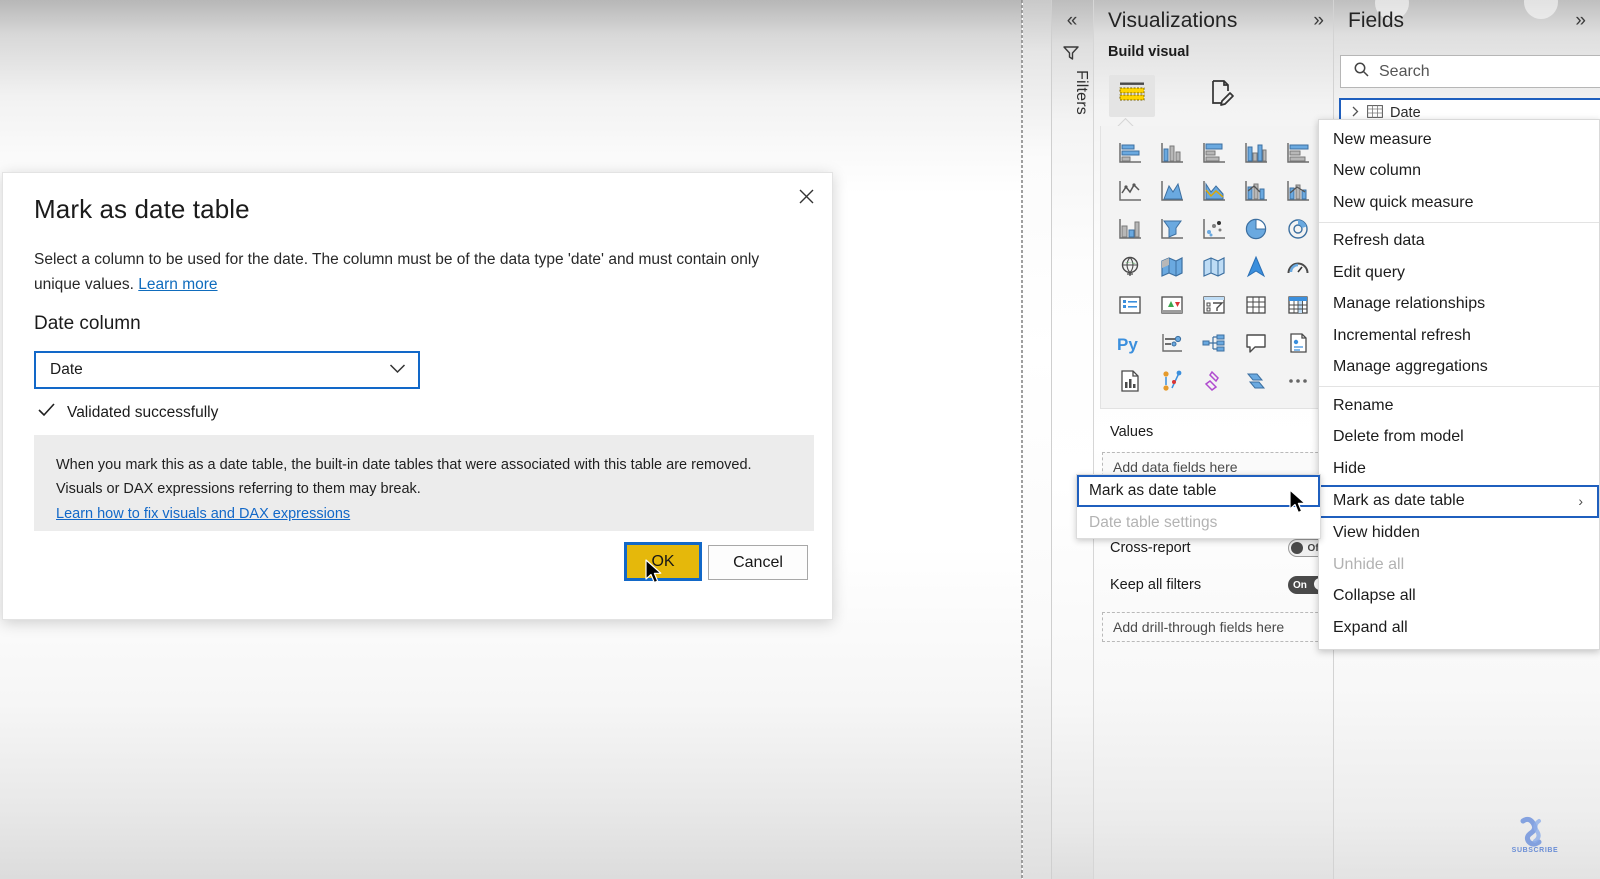  I want to click on keep-all-filters-label: Keep all filters, so click(1156, 585).